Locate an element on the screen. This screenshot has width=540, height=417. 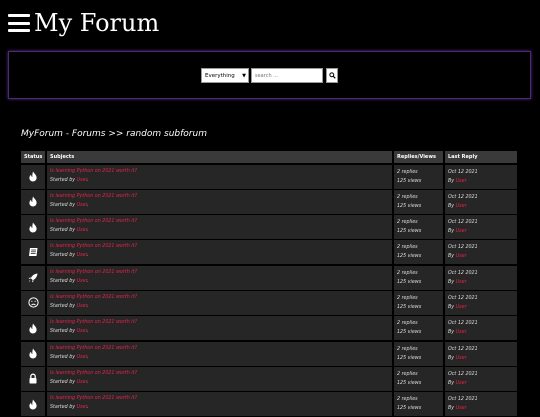
search-scope-value: Everything is located at coordinates (220, 75).